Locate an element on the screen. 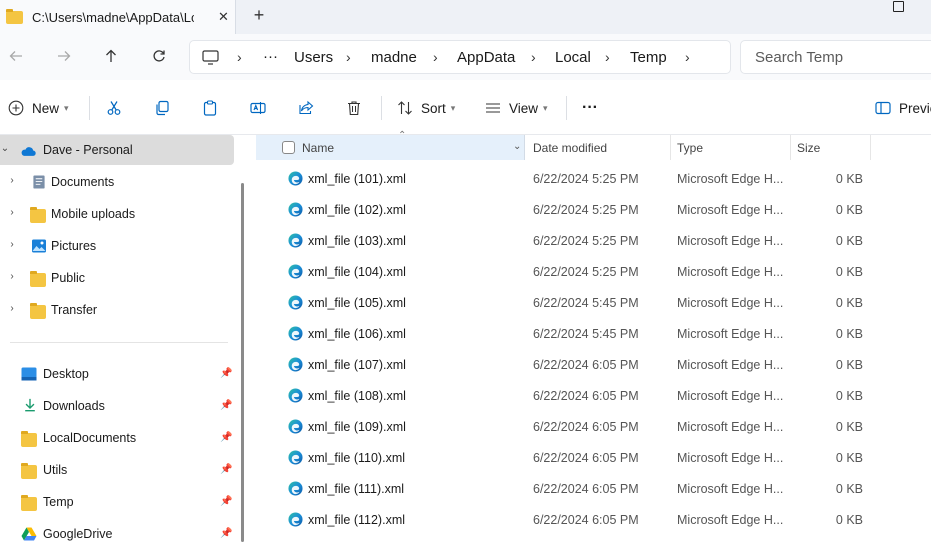 The width and height of the screenshot is (931, 542). sidebar-item-desktop: Desktop 📌 is located at coordinates (117, 374).